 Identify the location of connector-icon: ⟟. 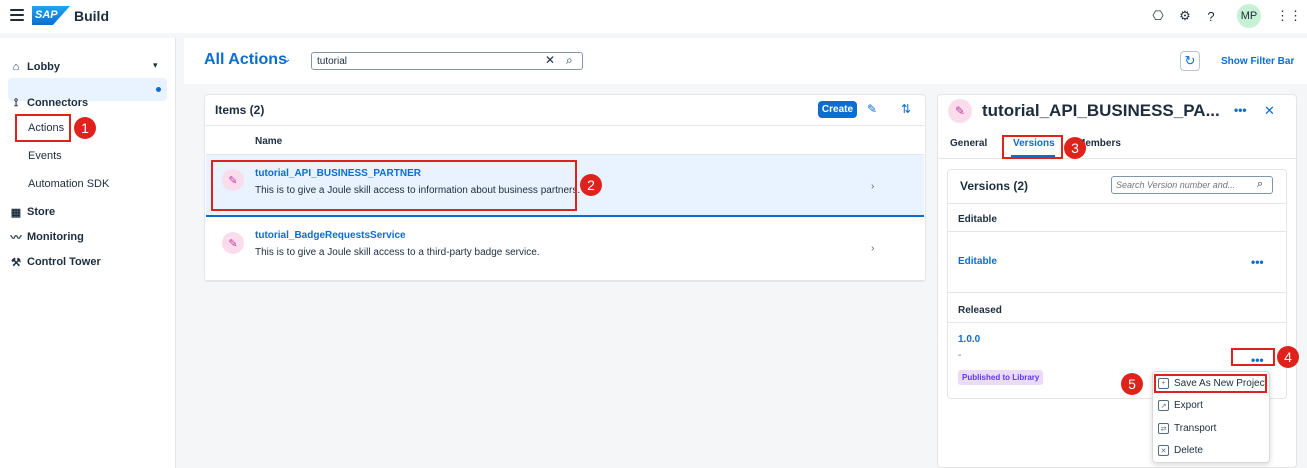
(16, 102).